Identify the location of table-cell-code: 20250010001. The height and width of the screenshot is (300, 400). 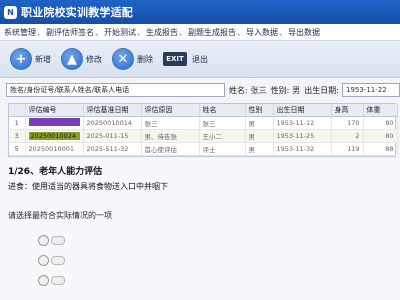
(54, 149).